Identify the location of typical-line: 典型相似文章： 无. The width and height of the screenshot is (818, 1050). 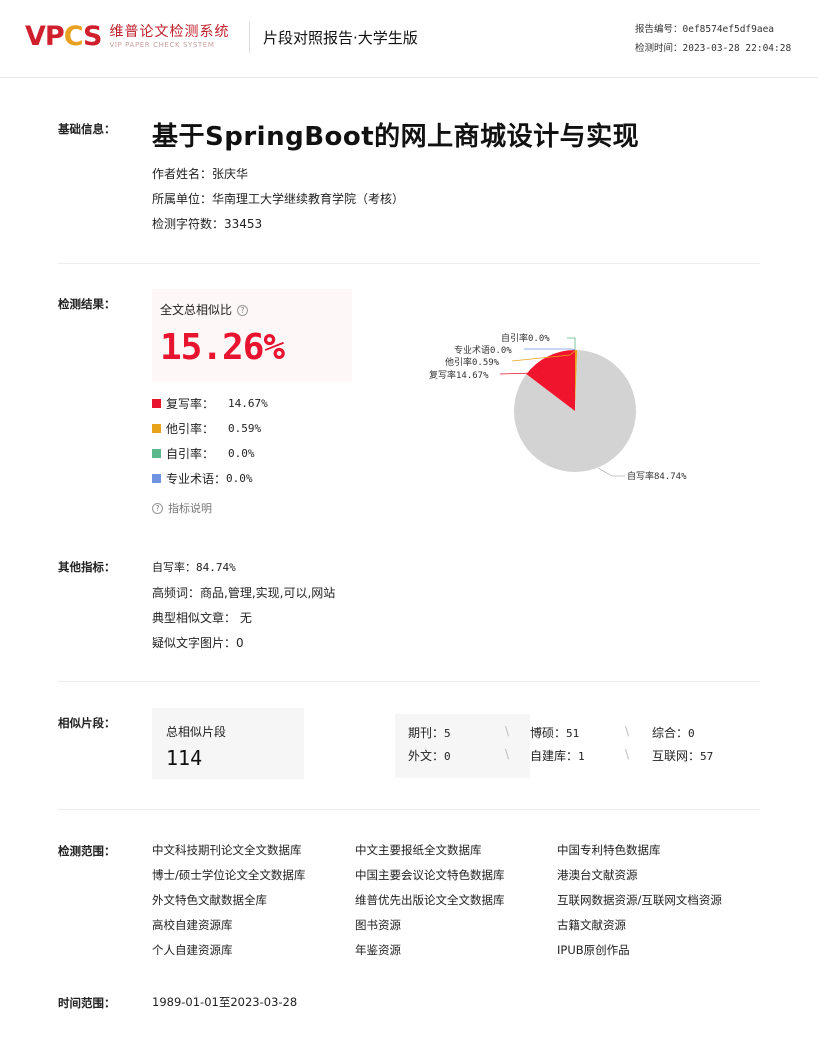
(202, 618).